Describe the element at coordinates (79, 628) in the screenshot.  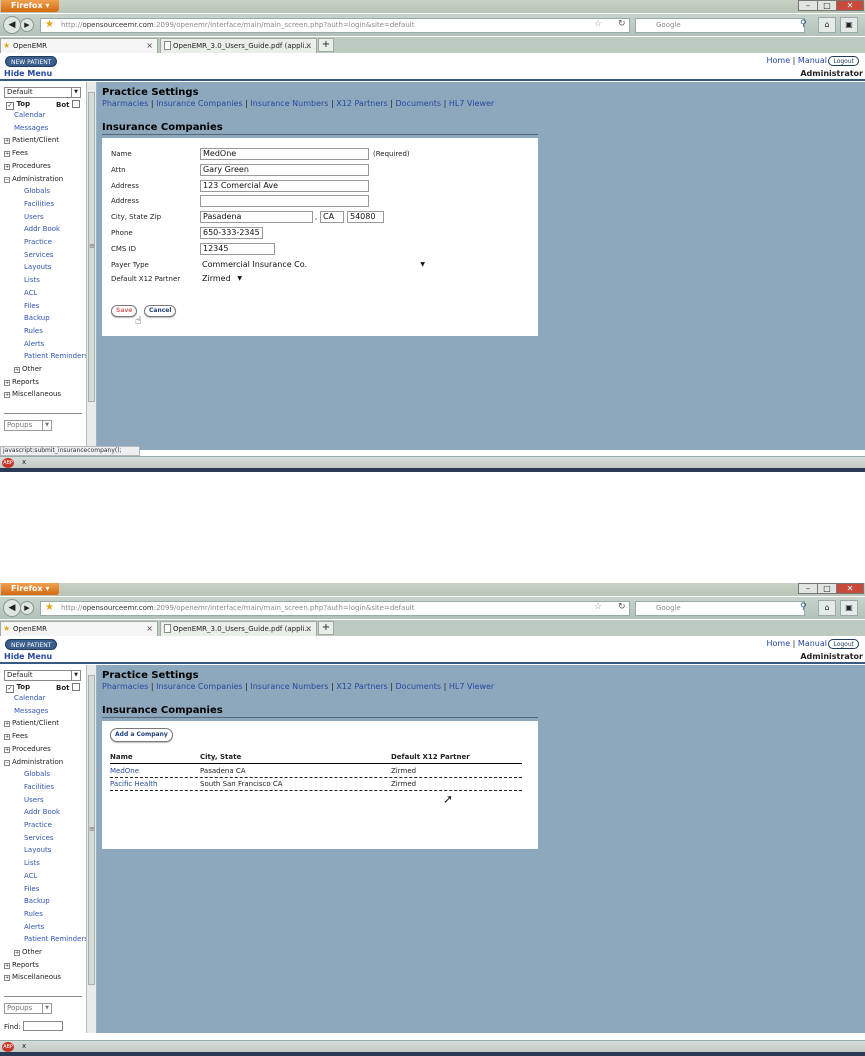
I see `tab-openemr: ★ OpenEMR ×` at that location.